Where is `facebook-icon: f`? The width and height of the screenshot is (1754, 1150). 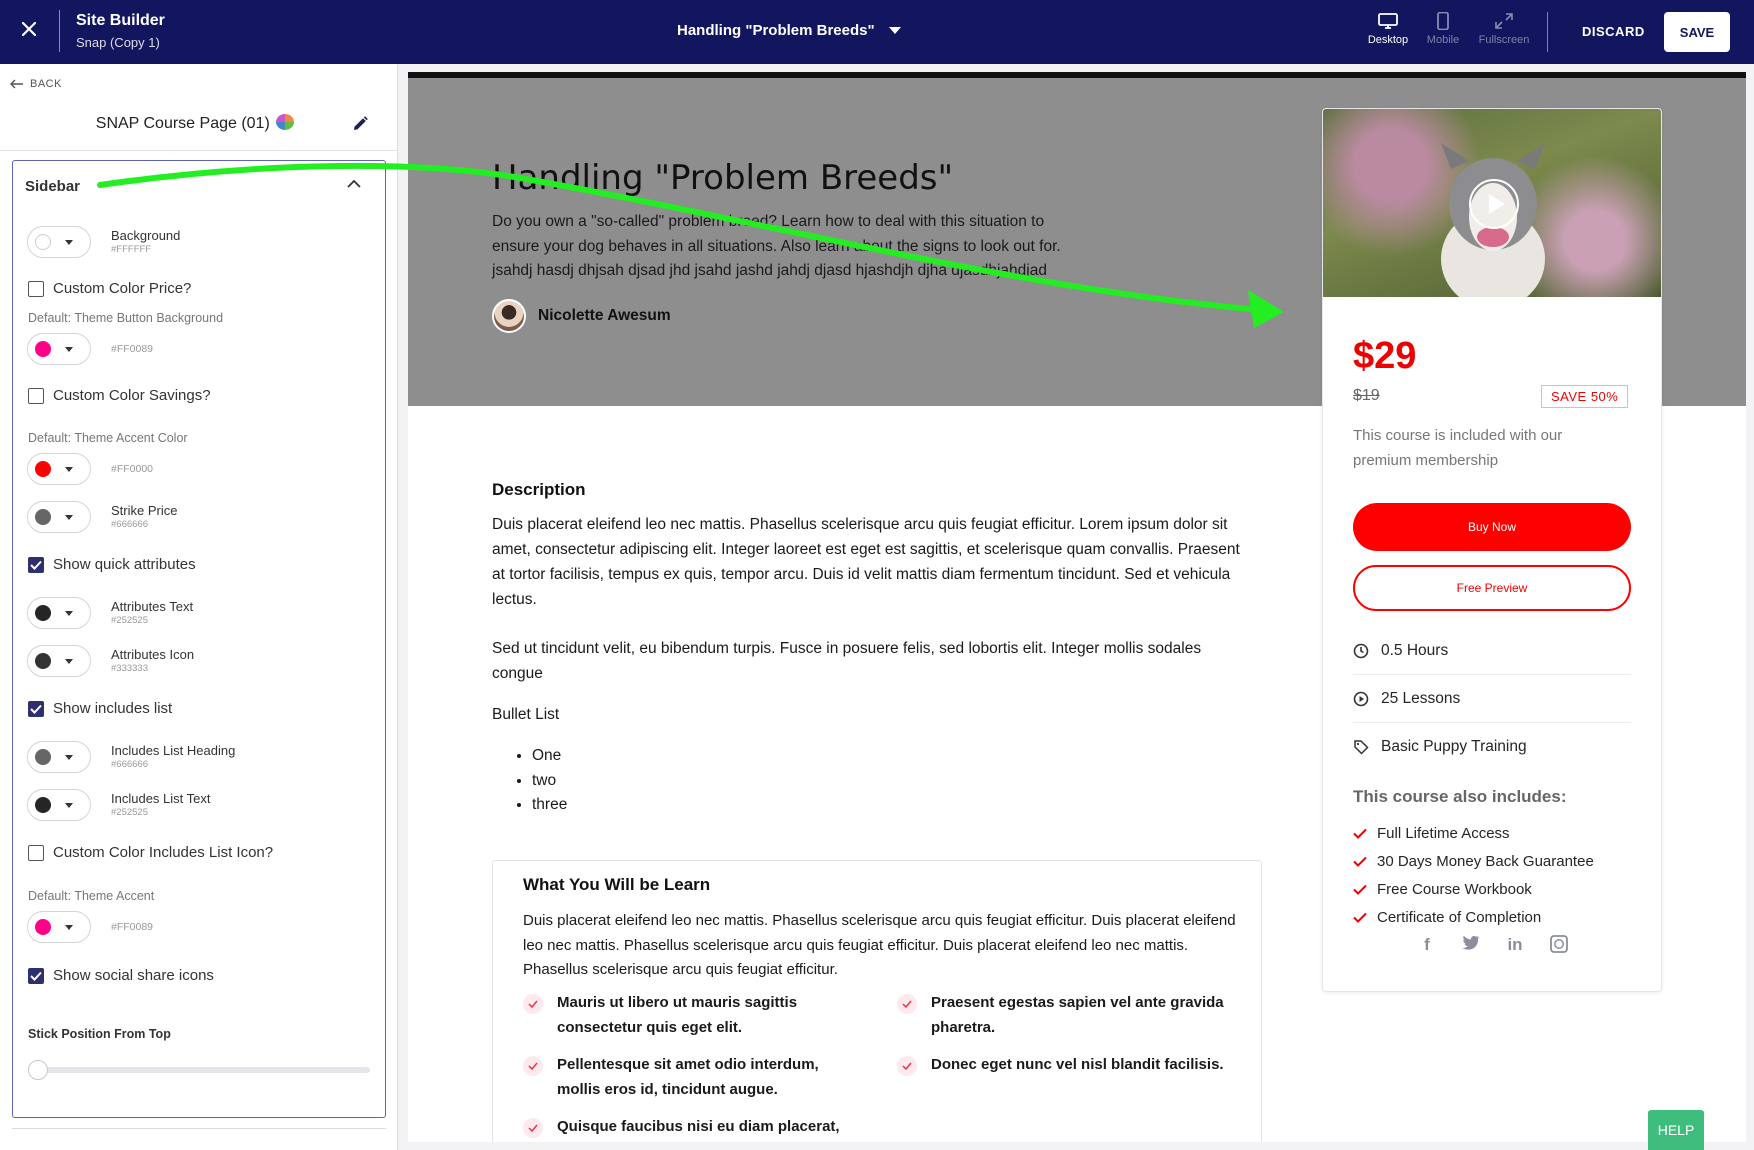 facebook-icon: f is located at coordinates (1427, 946).